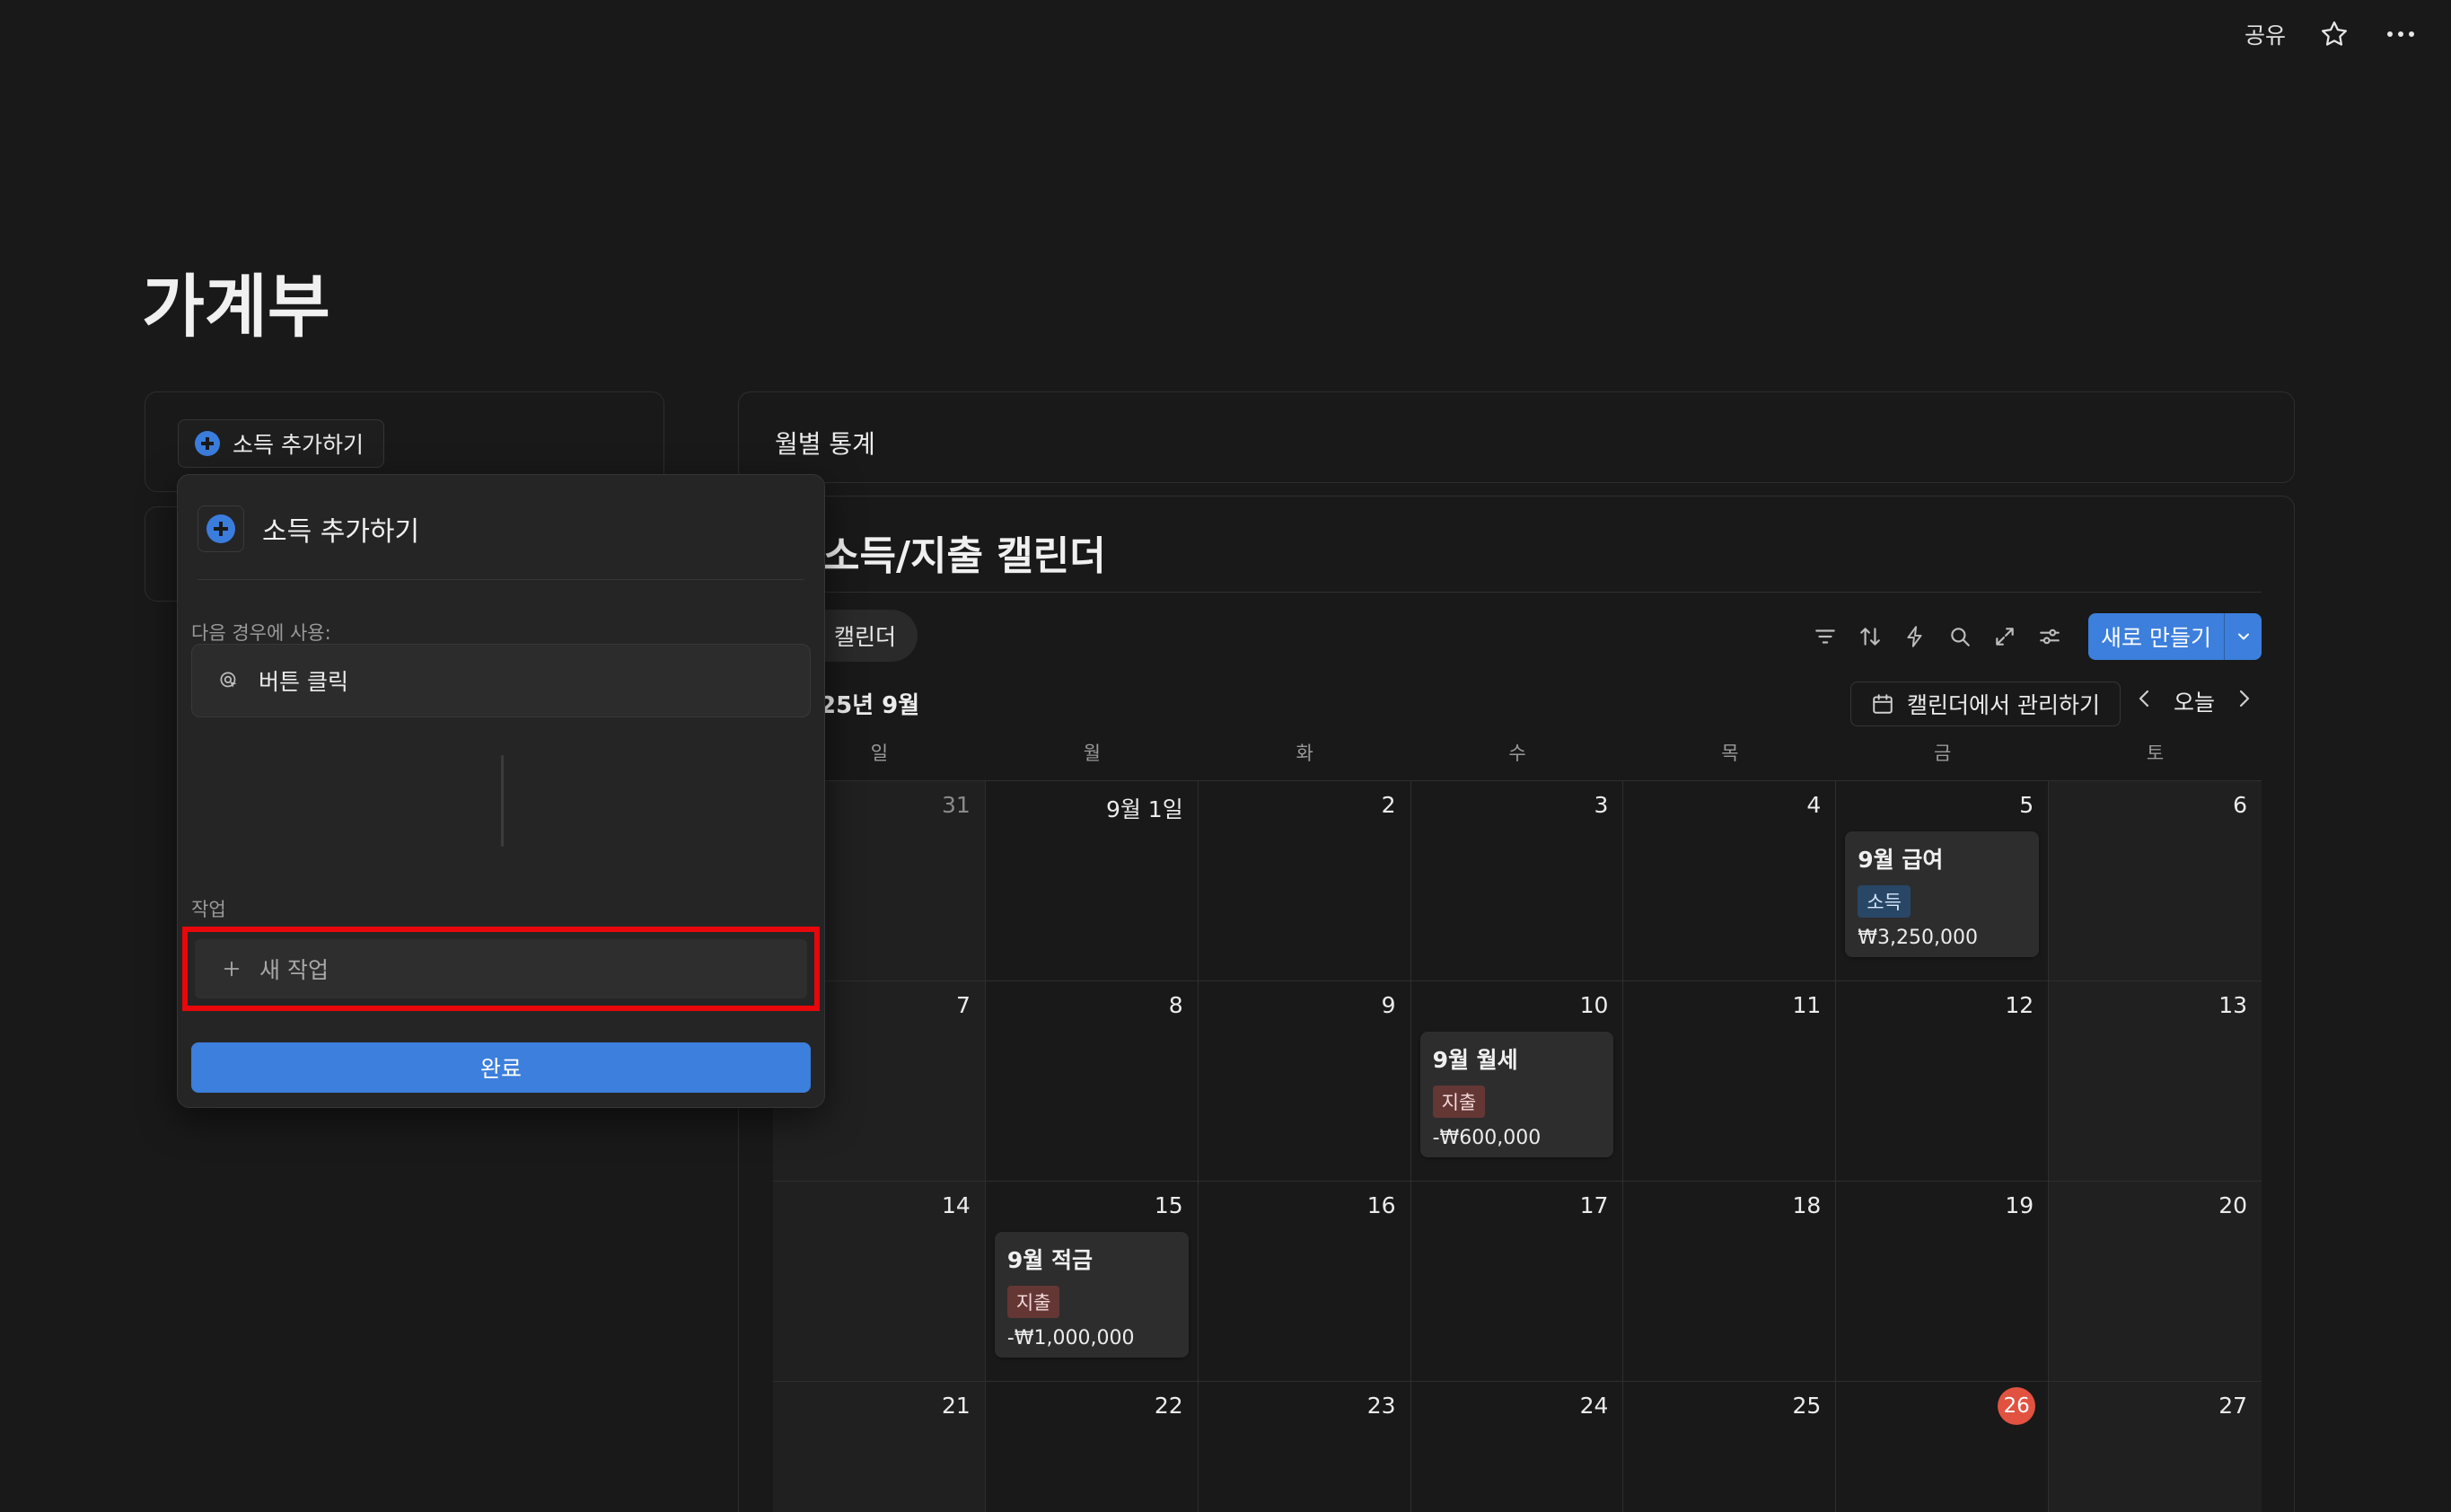 This screenshot has height=1512, width=2451. Describe the element at coordinates (2049, 636) in the screenshot. I see `settings-sliders-icon` at that location.